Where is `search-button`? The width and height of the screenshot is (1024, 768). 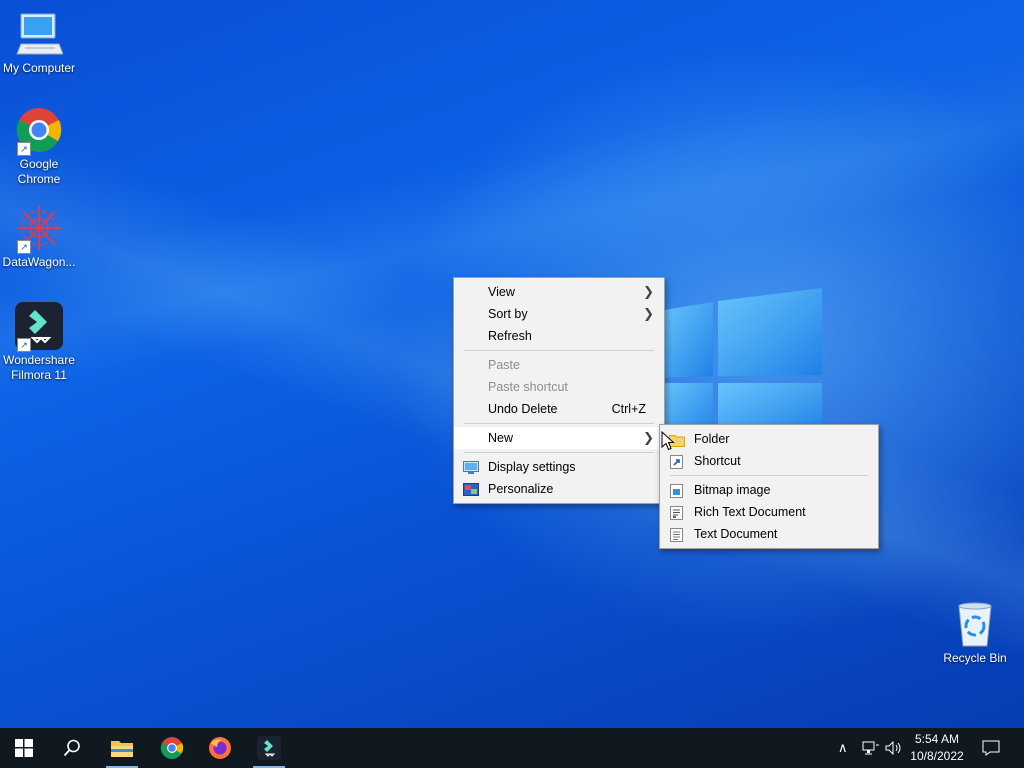 search-button is located at coordinates (72, 748).